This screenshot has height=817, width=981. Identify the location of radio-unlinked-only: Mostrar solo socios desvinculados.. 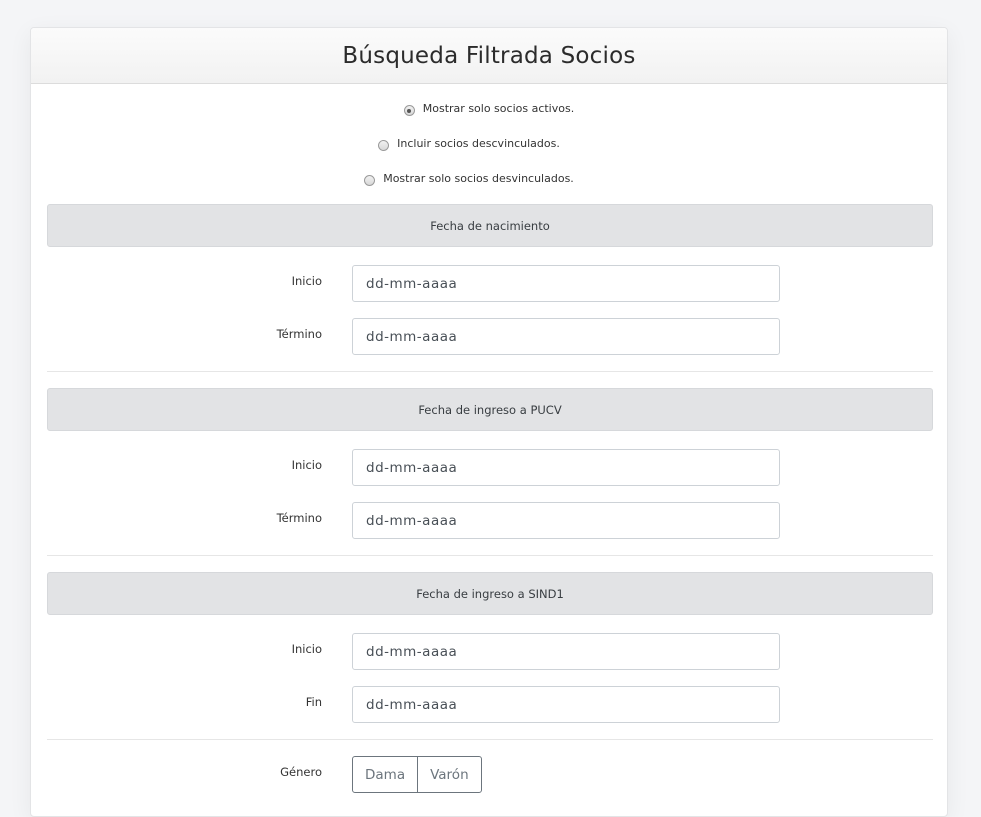
(479, 179).